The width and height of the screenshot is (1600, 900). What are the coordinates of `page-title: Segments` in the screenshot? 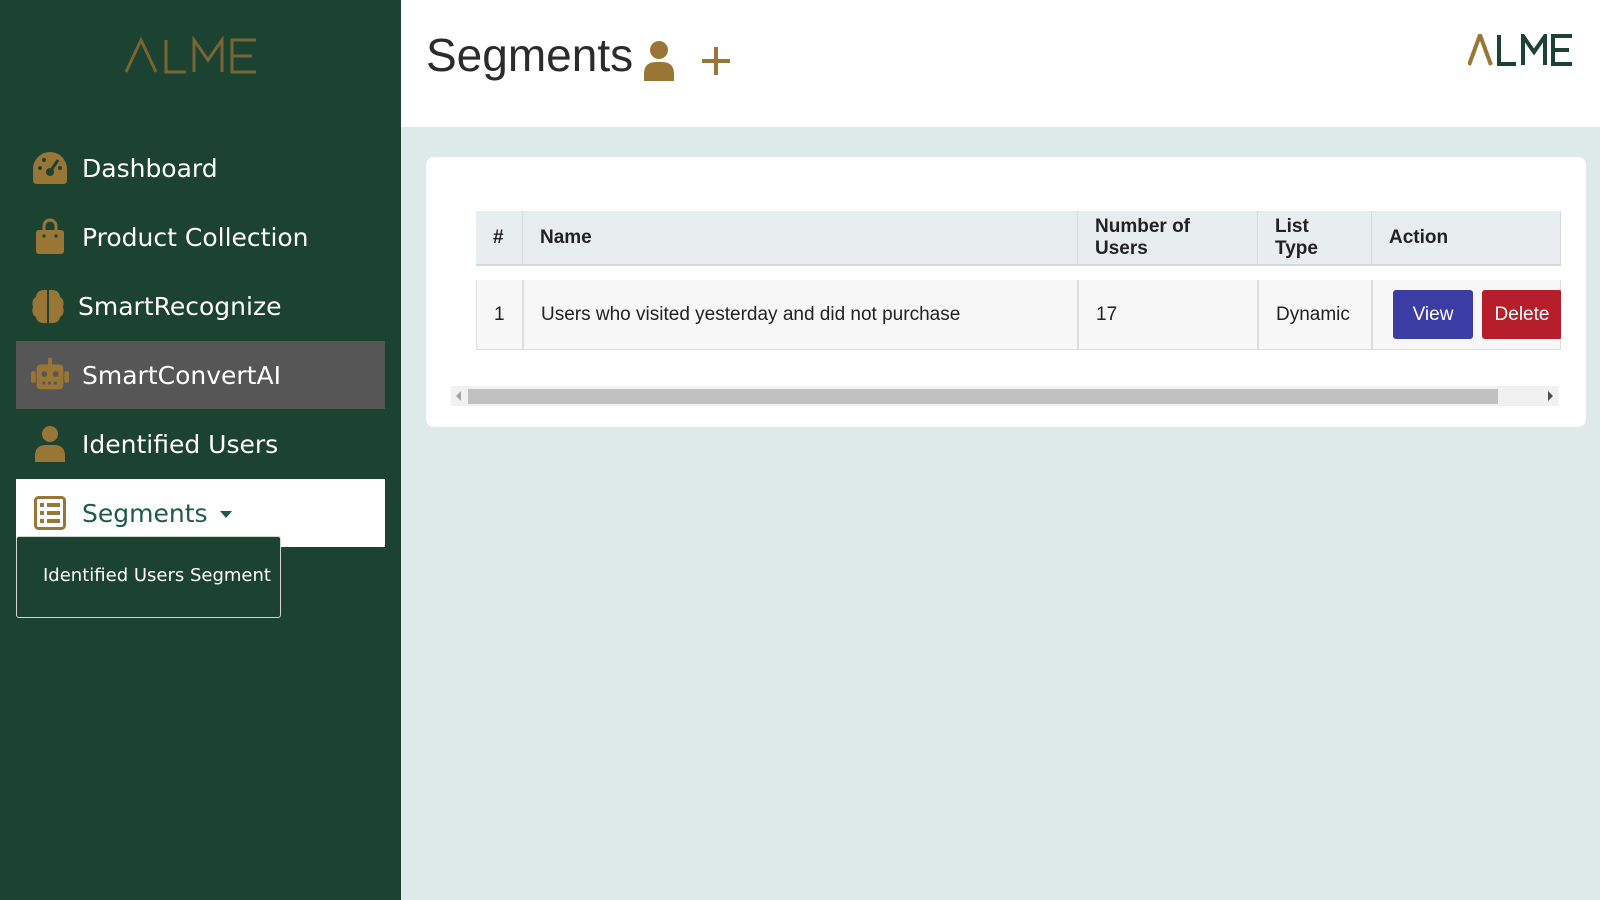 It's located at (530, 55).